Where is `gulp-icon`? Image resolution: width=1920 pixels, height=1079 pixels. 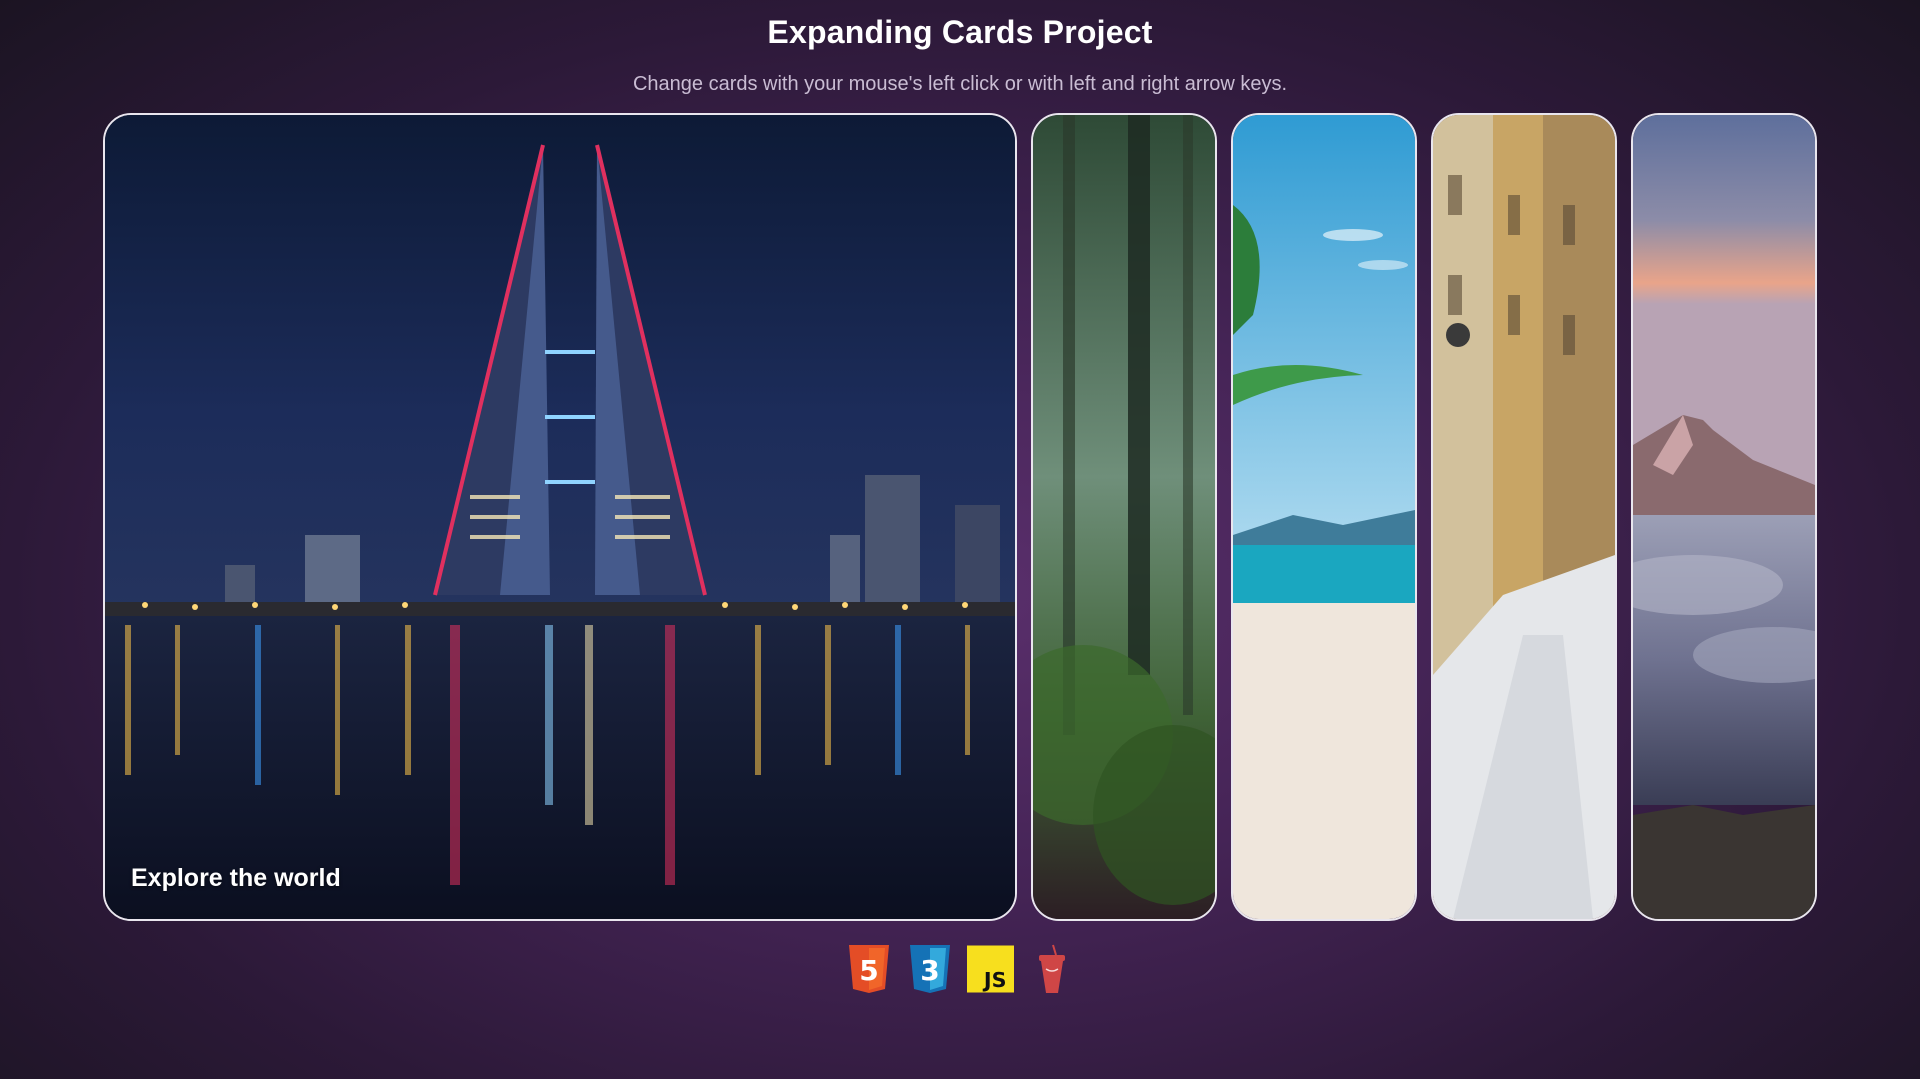 gulp-icon is located at coordinates (1051, 969).